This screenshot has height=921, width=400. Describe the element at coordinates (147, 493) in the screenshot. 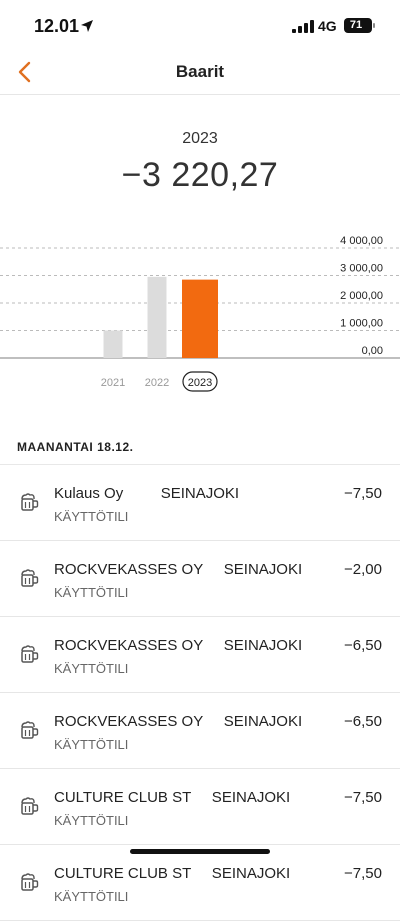

I see `merchant-name: Kulaus Oy SEINAJOKI` at that location.